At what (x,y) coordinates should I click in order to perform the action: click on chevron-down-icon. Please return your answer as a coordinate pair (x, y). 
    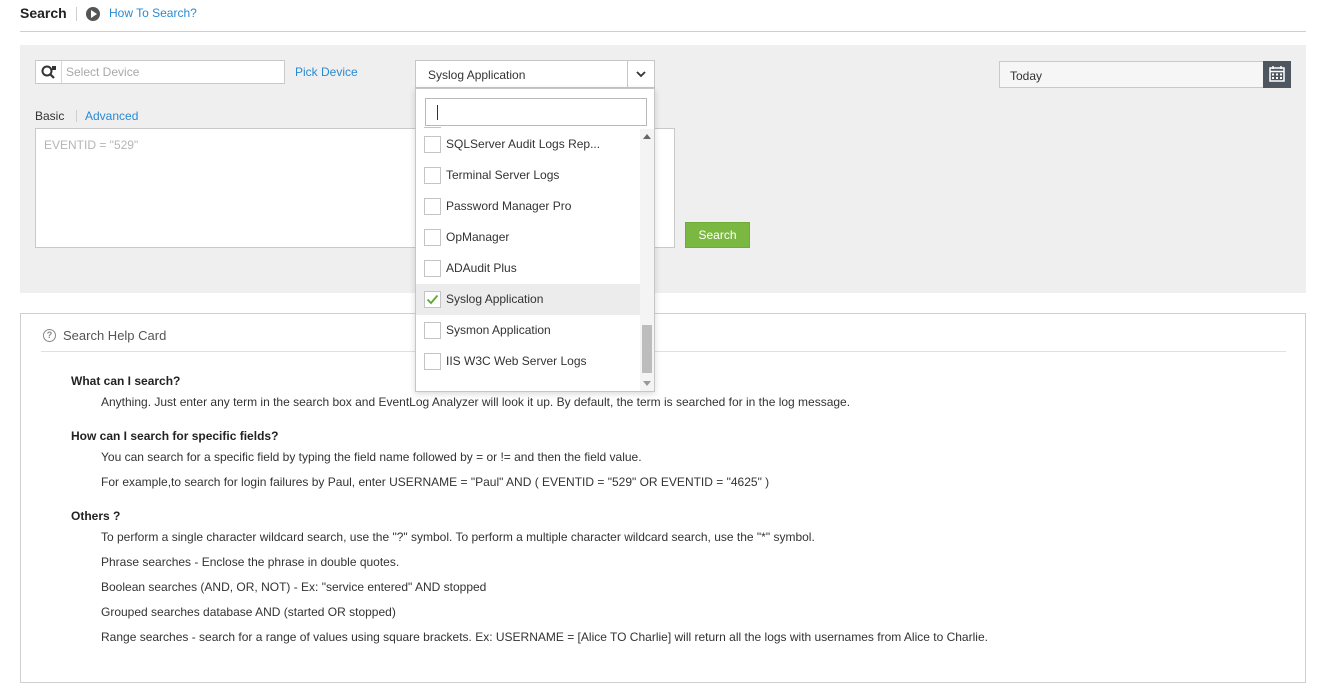
    Looking at the image, I should click on (640, 74).